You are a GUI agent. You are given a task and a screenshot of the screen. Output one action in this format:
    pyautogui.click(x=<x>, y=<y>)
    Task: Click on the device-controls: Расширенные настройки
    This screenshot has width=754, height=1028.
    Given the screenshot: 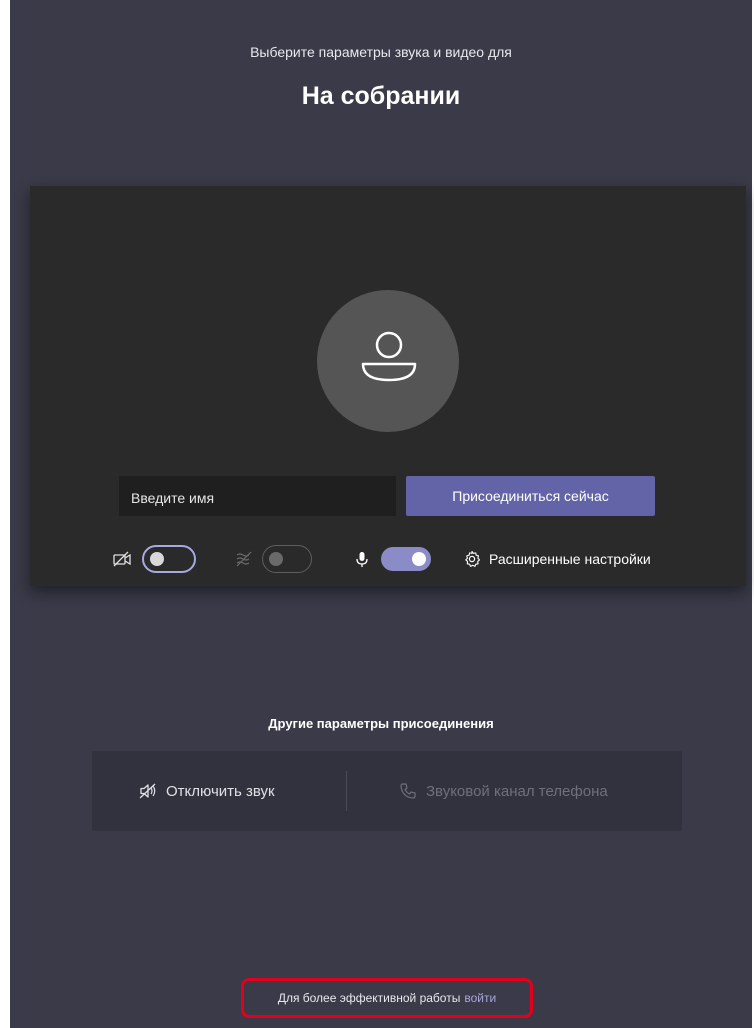 What is the action you would take?
    pyautogui.click(x=388, y=559)
    